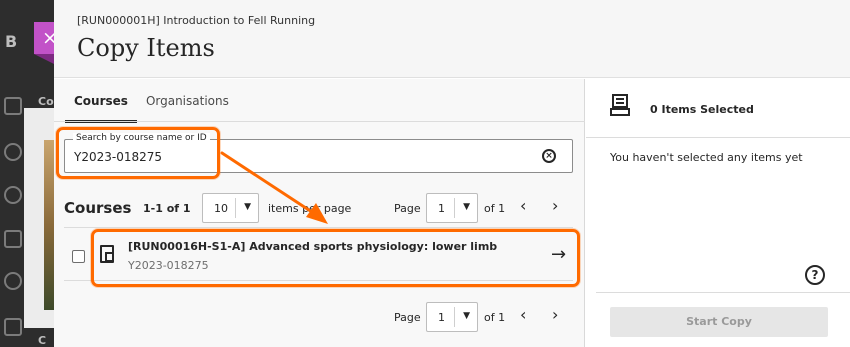  What do you see at coordinates (98, 208) in the screenshot?
I see `results-heading: Courses` at bounding box center [98, 208].